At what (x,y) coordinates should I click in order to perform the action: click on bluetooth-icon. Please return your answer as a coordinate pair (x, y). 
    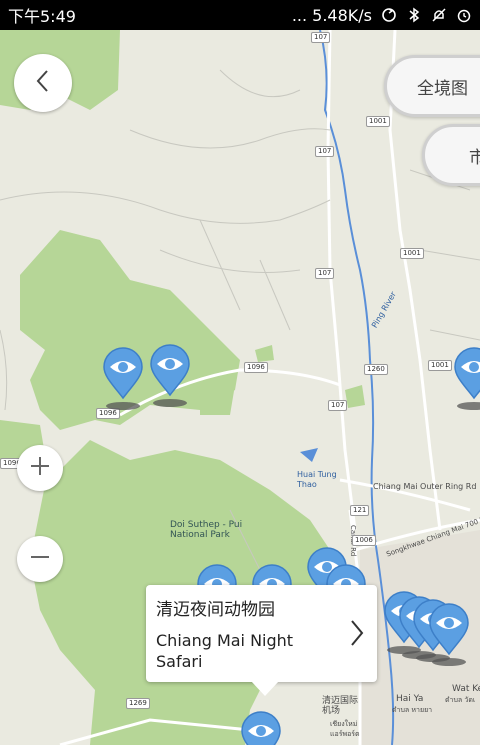
    Looking at the image, I should click on (414, 15).